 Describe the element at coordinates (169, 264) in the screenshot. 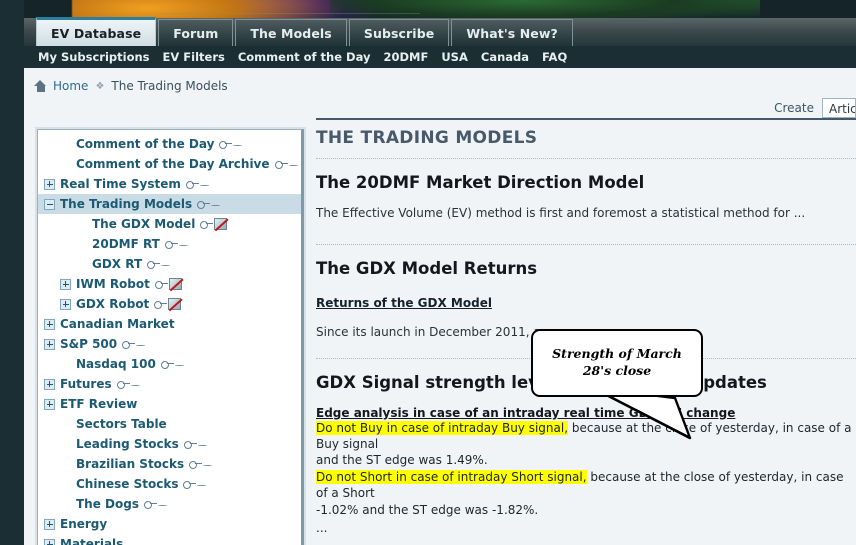

I see `sidebar-item-gdx-rt: GDX RT` at that location.